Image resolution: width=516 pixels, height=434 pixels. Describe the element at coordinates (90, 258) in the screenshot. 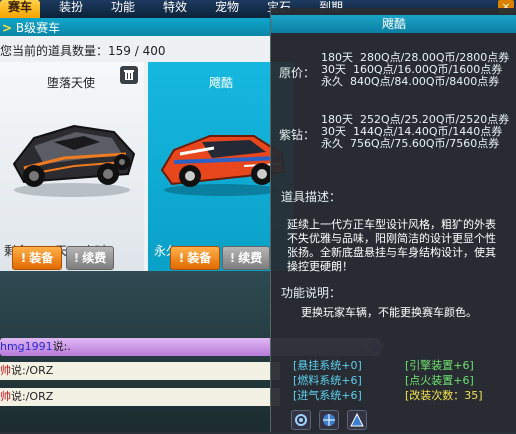

I see `renew-button-1: ! 续费` at that location.